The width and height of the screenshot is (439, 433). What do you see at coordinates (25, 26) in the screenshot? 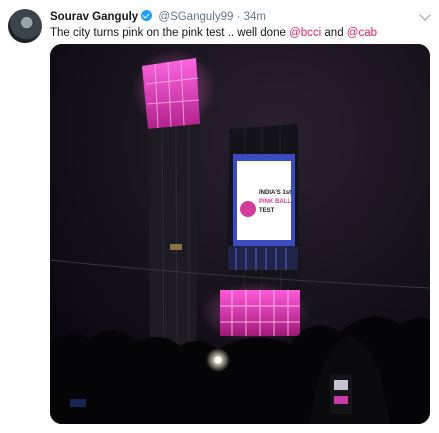
I see `avatar` at bounding box center [25, 26].